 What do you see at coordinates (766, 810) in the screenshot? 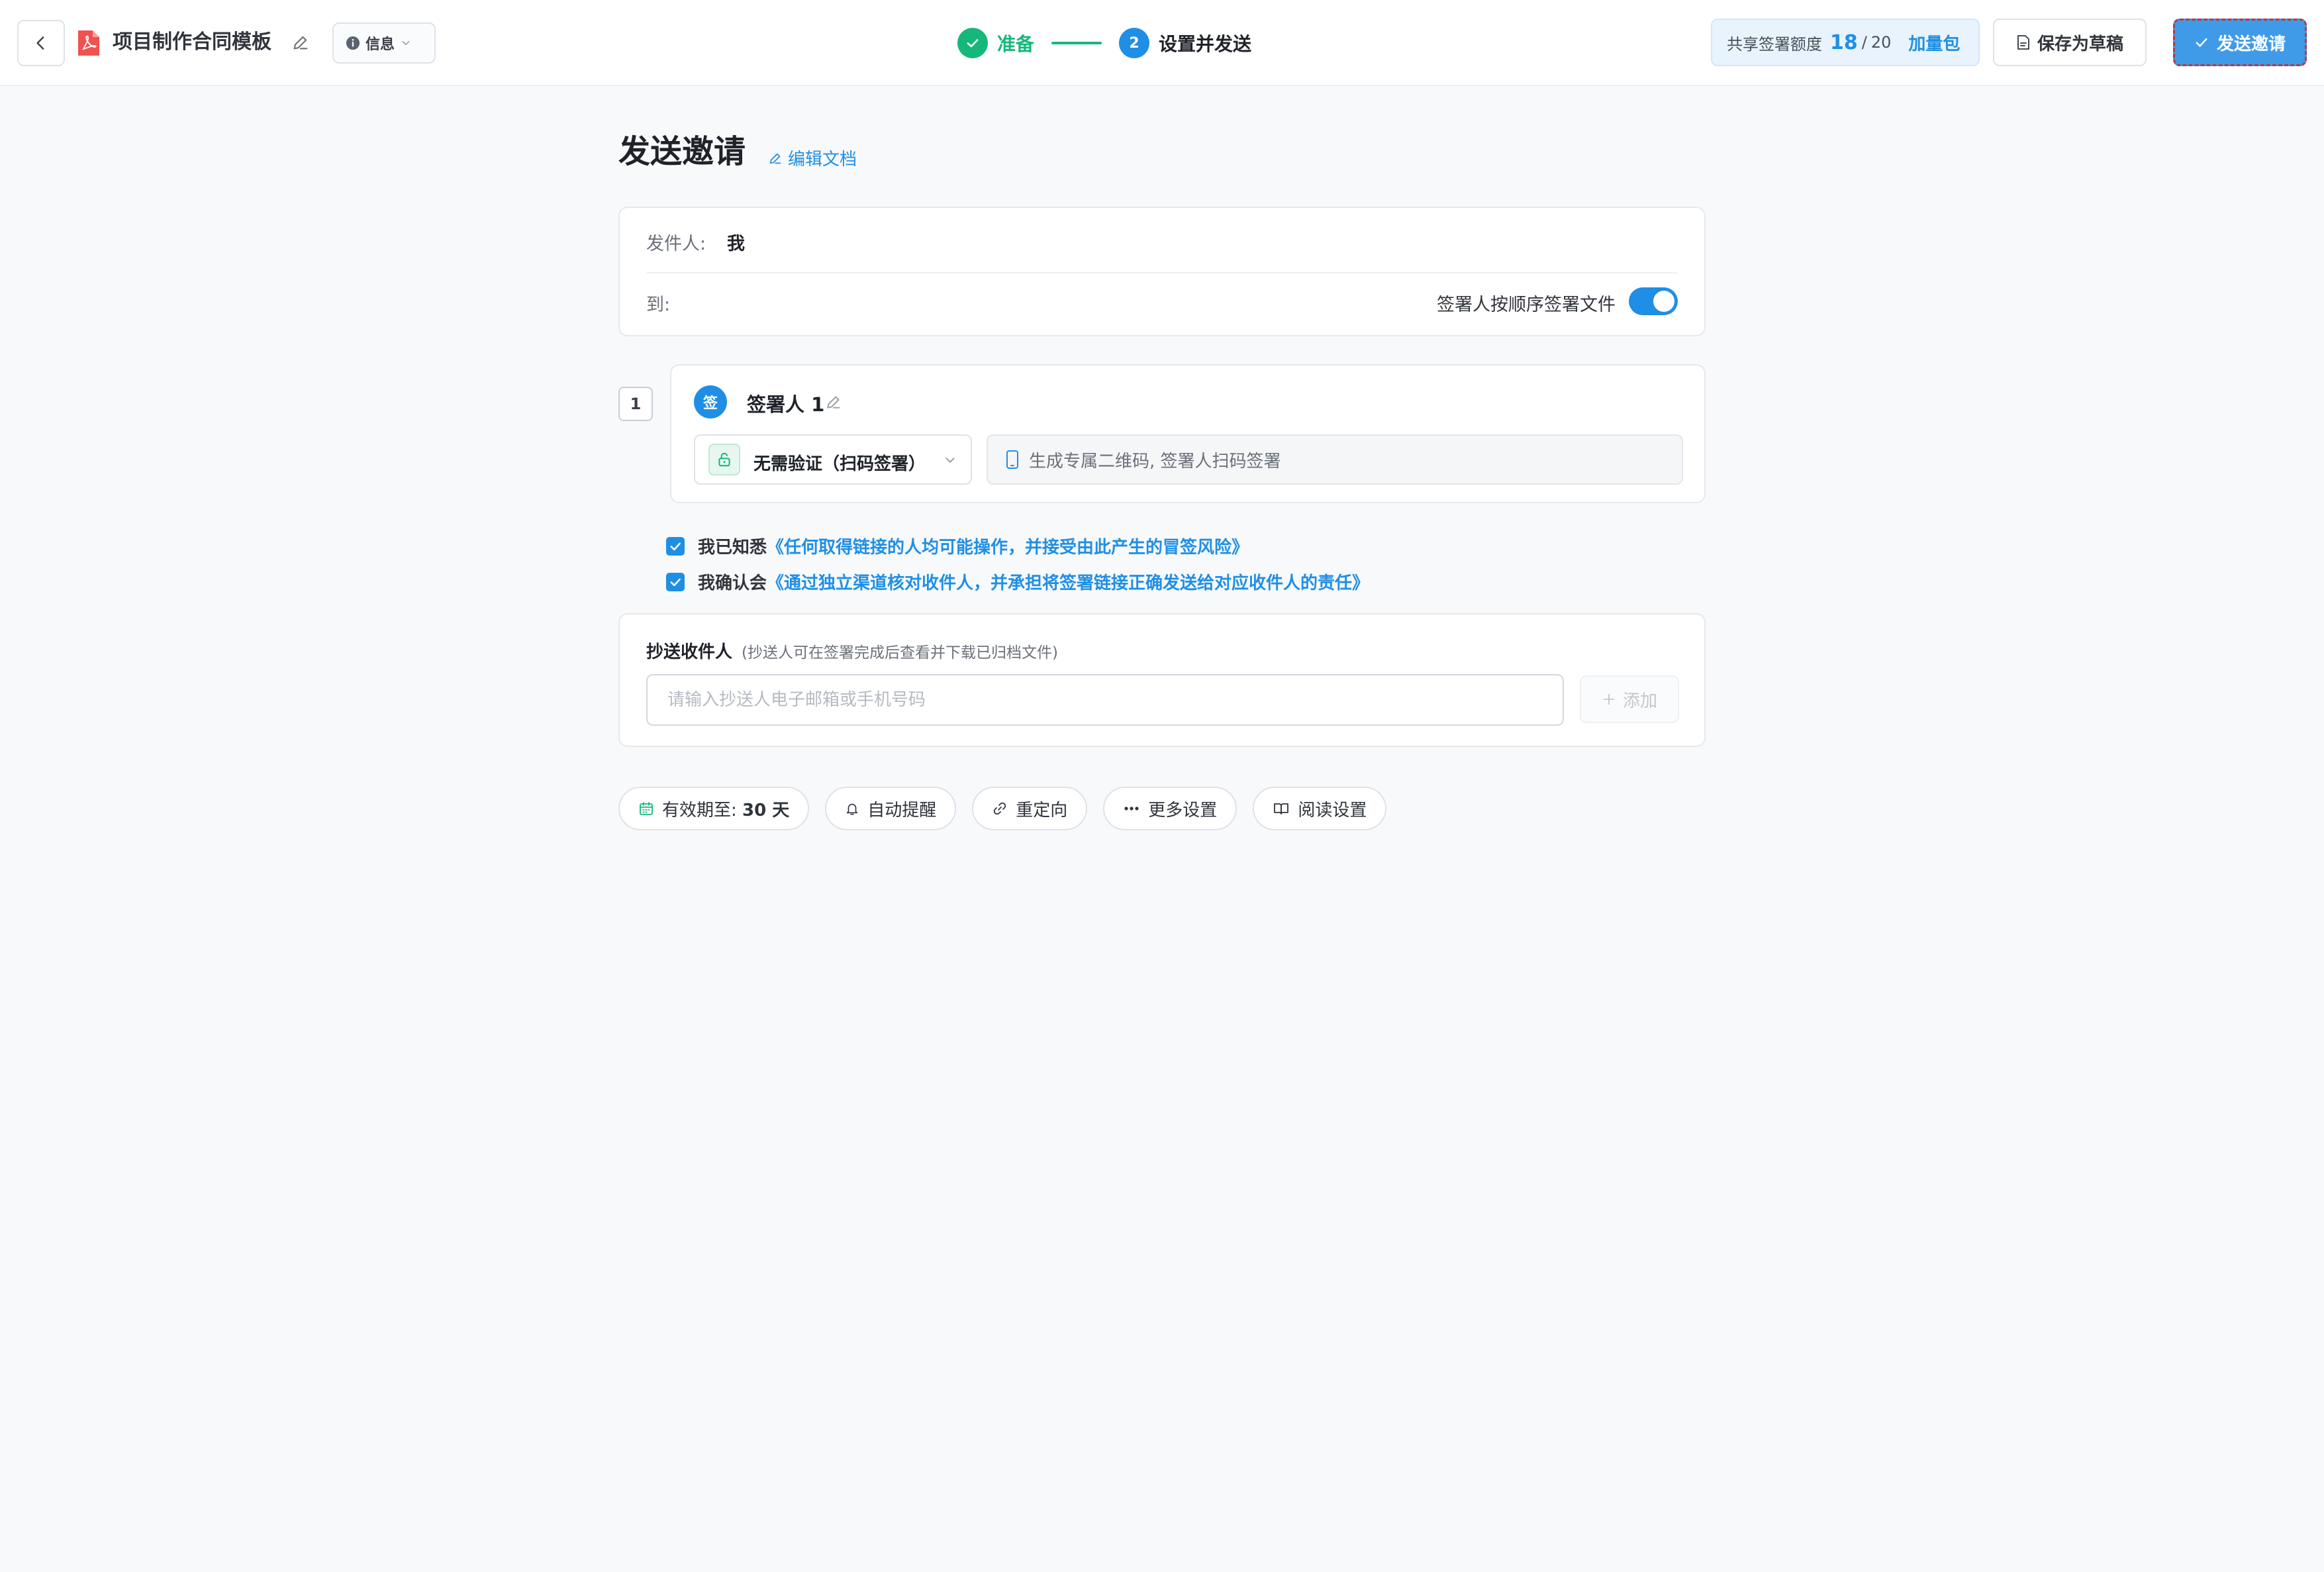
I see `validity-value: 30 天` at bounding box center [766, 810].